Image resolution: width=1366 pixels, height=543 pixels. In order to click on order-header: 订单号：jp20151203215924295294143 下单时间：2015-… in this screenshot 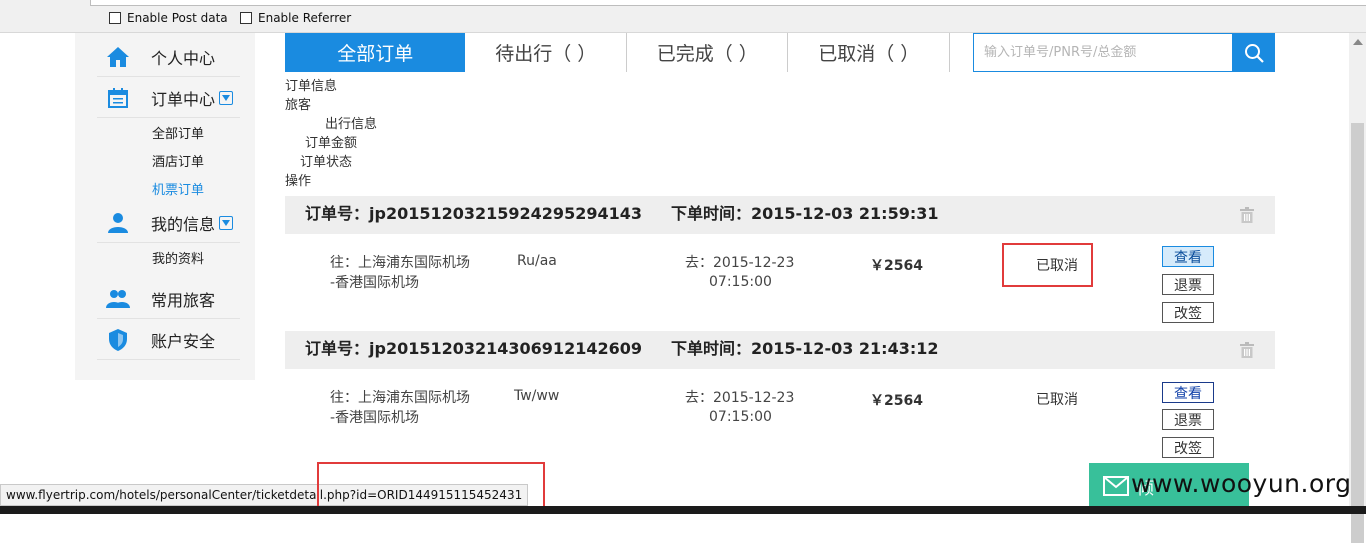, I will do `click(780, 215)`.